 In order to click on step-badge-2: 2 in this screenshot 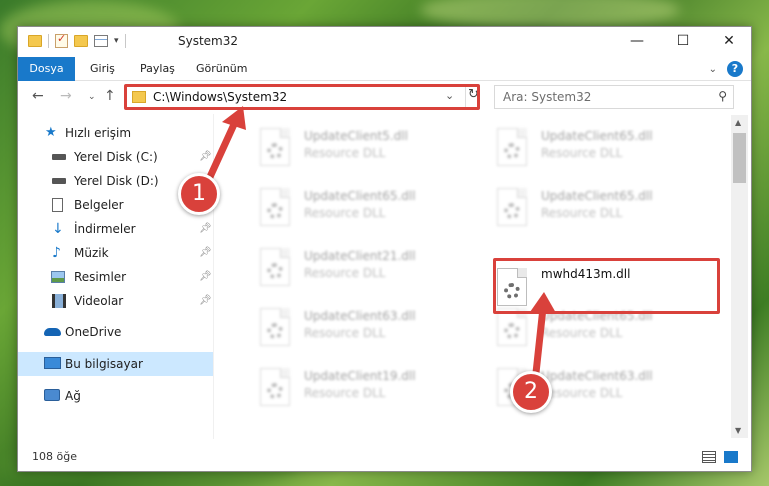, I will do `click(531, 392)`.